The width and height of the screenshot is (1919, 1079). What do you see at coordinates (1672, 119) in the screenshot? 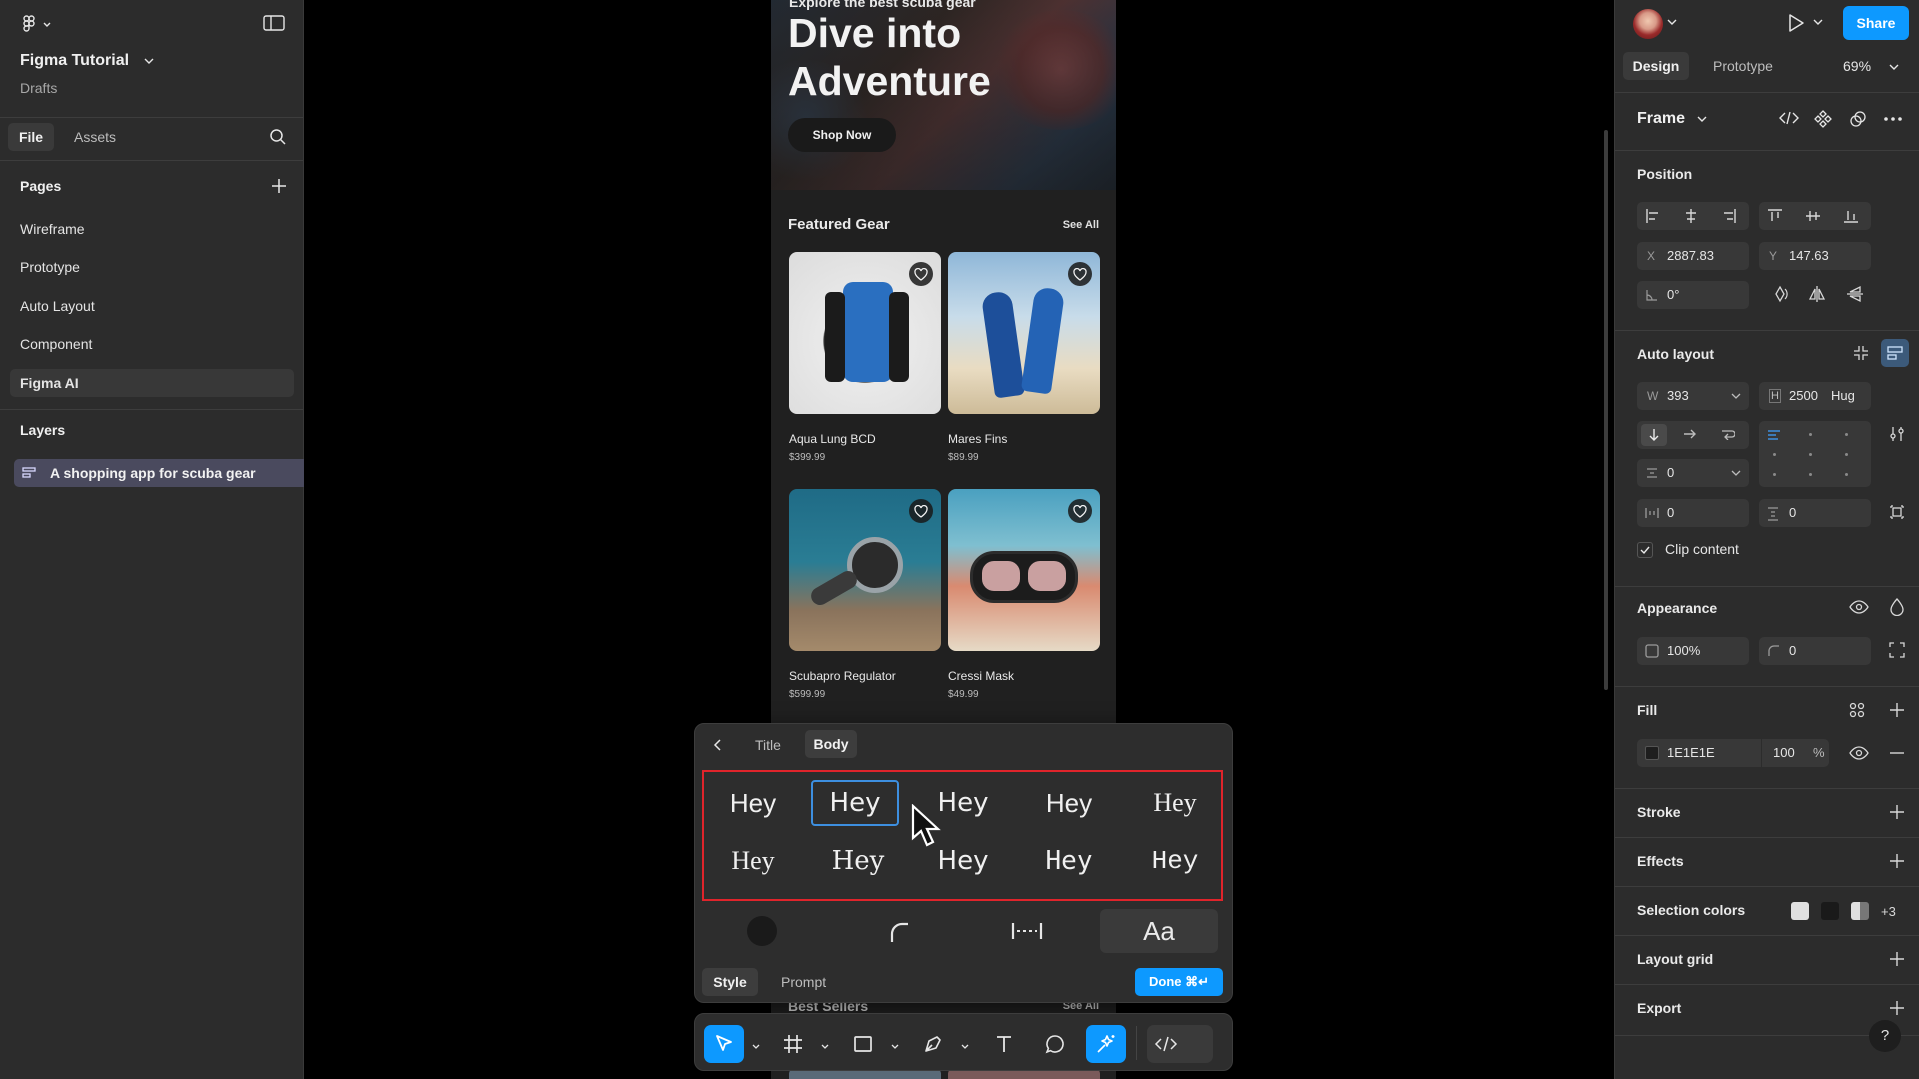
I see `frame-type-dropdown: Frame` at bounding box center [1672, 119].